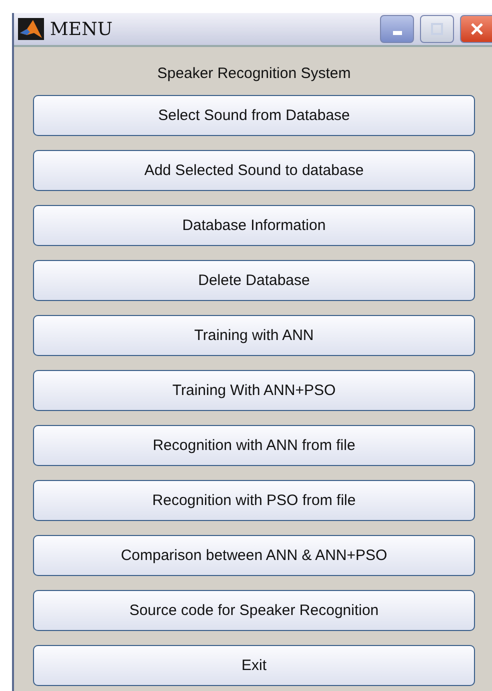 This screenshot has width=492, height=691. Describe the element at coordinates (254, 170) in the screenshot. I see `menu-button: Add Selected Sound to database` at that location.